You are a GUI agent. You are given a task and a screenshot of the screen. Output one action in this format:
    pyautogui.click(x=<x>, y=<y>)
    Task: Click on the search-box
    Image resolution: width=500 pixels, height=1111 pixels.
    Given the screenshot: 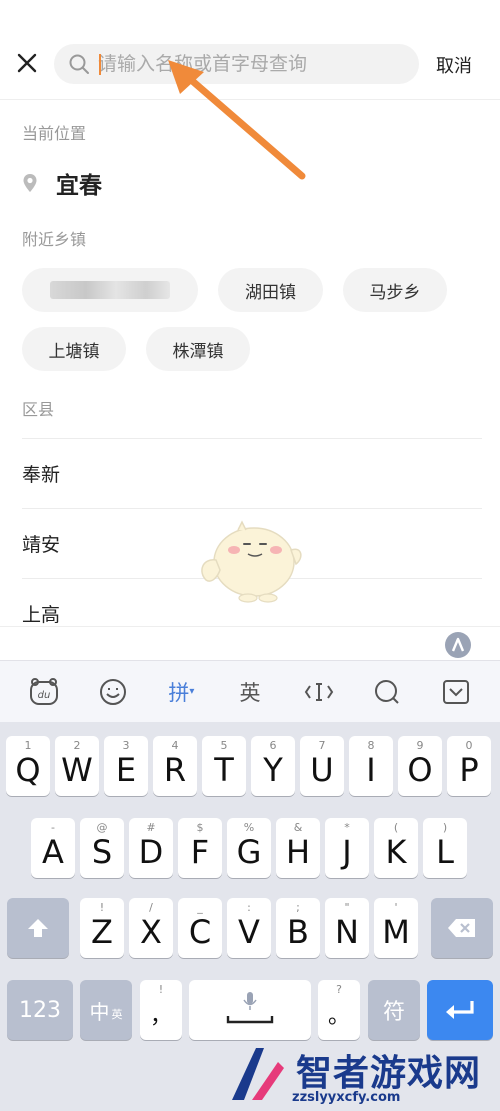 What is the action you would take?
    pyautogui.click(x=236, y=64)
    